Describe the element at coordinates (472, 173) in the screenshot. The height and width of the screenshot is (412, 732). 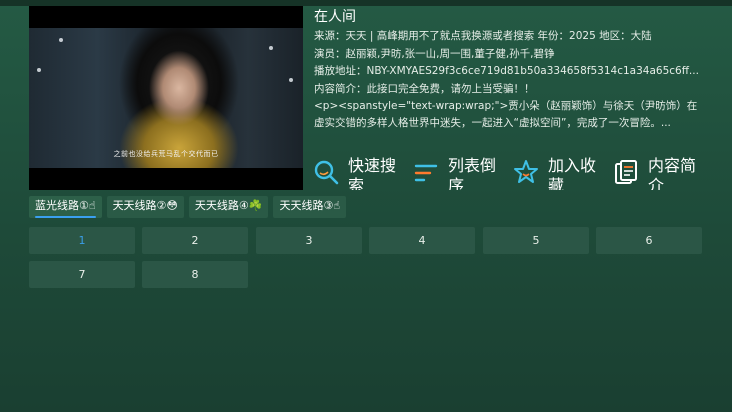
I see `reverse-list-label: 列表倒序` at that location.